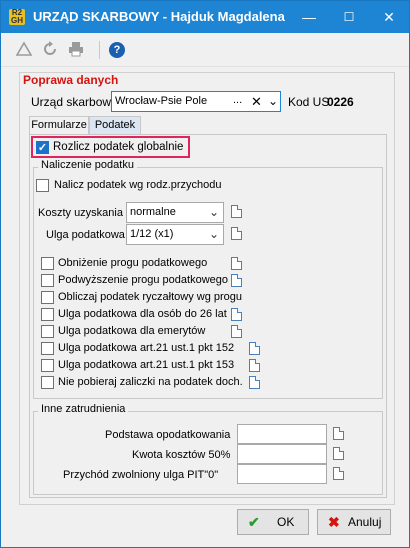 The height and width of the screenshot is (548, 410). Describe the element at coordinates (99, 50) in the screenshot. I see `toolbar-separator` at that location.